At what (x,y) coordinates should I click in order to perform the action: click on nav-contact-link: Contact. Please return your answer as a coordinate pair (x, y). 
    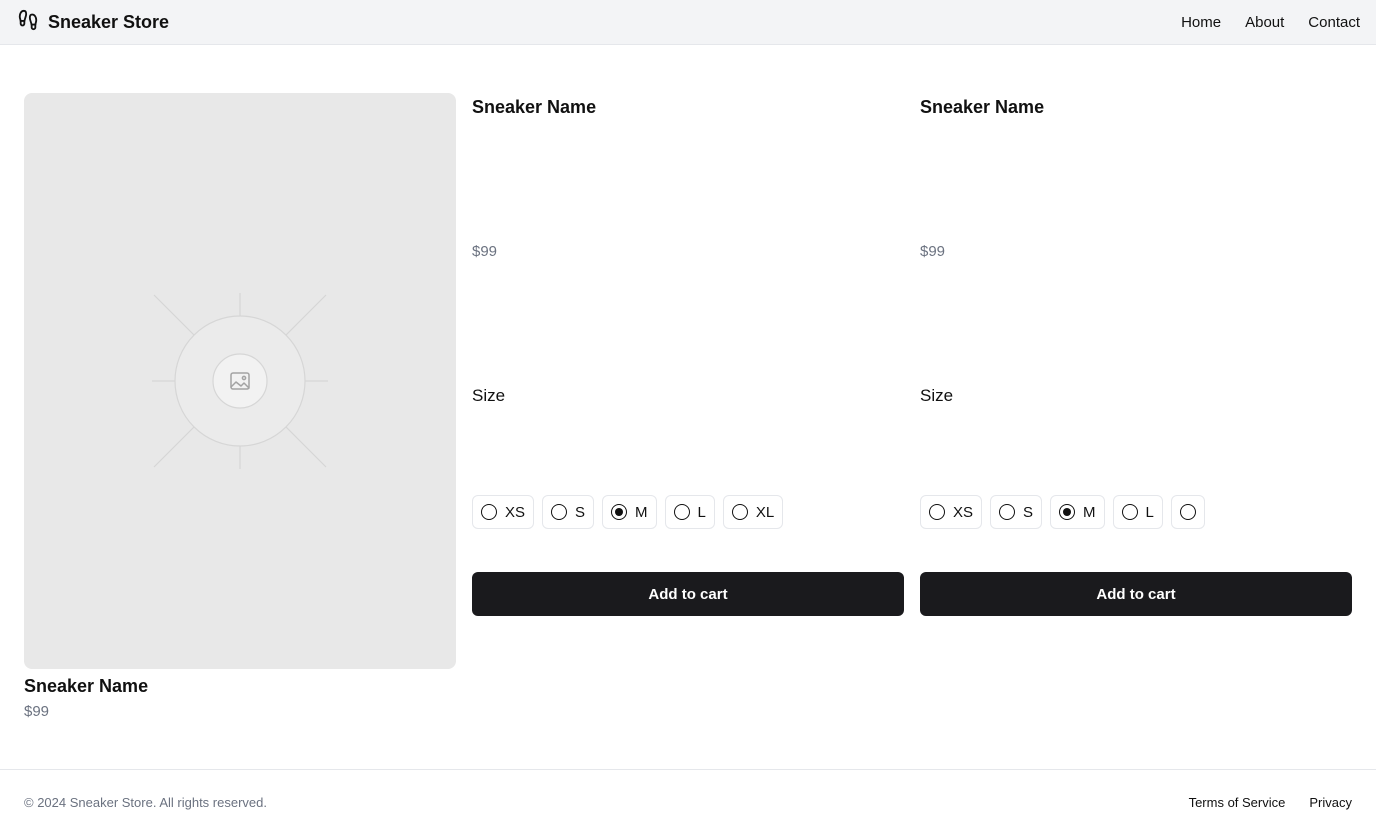
    Looking at the image, I should click on (1334, 22).